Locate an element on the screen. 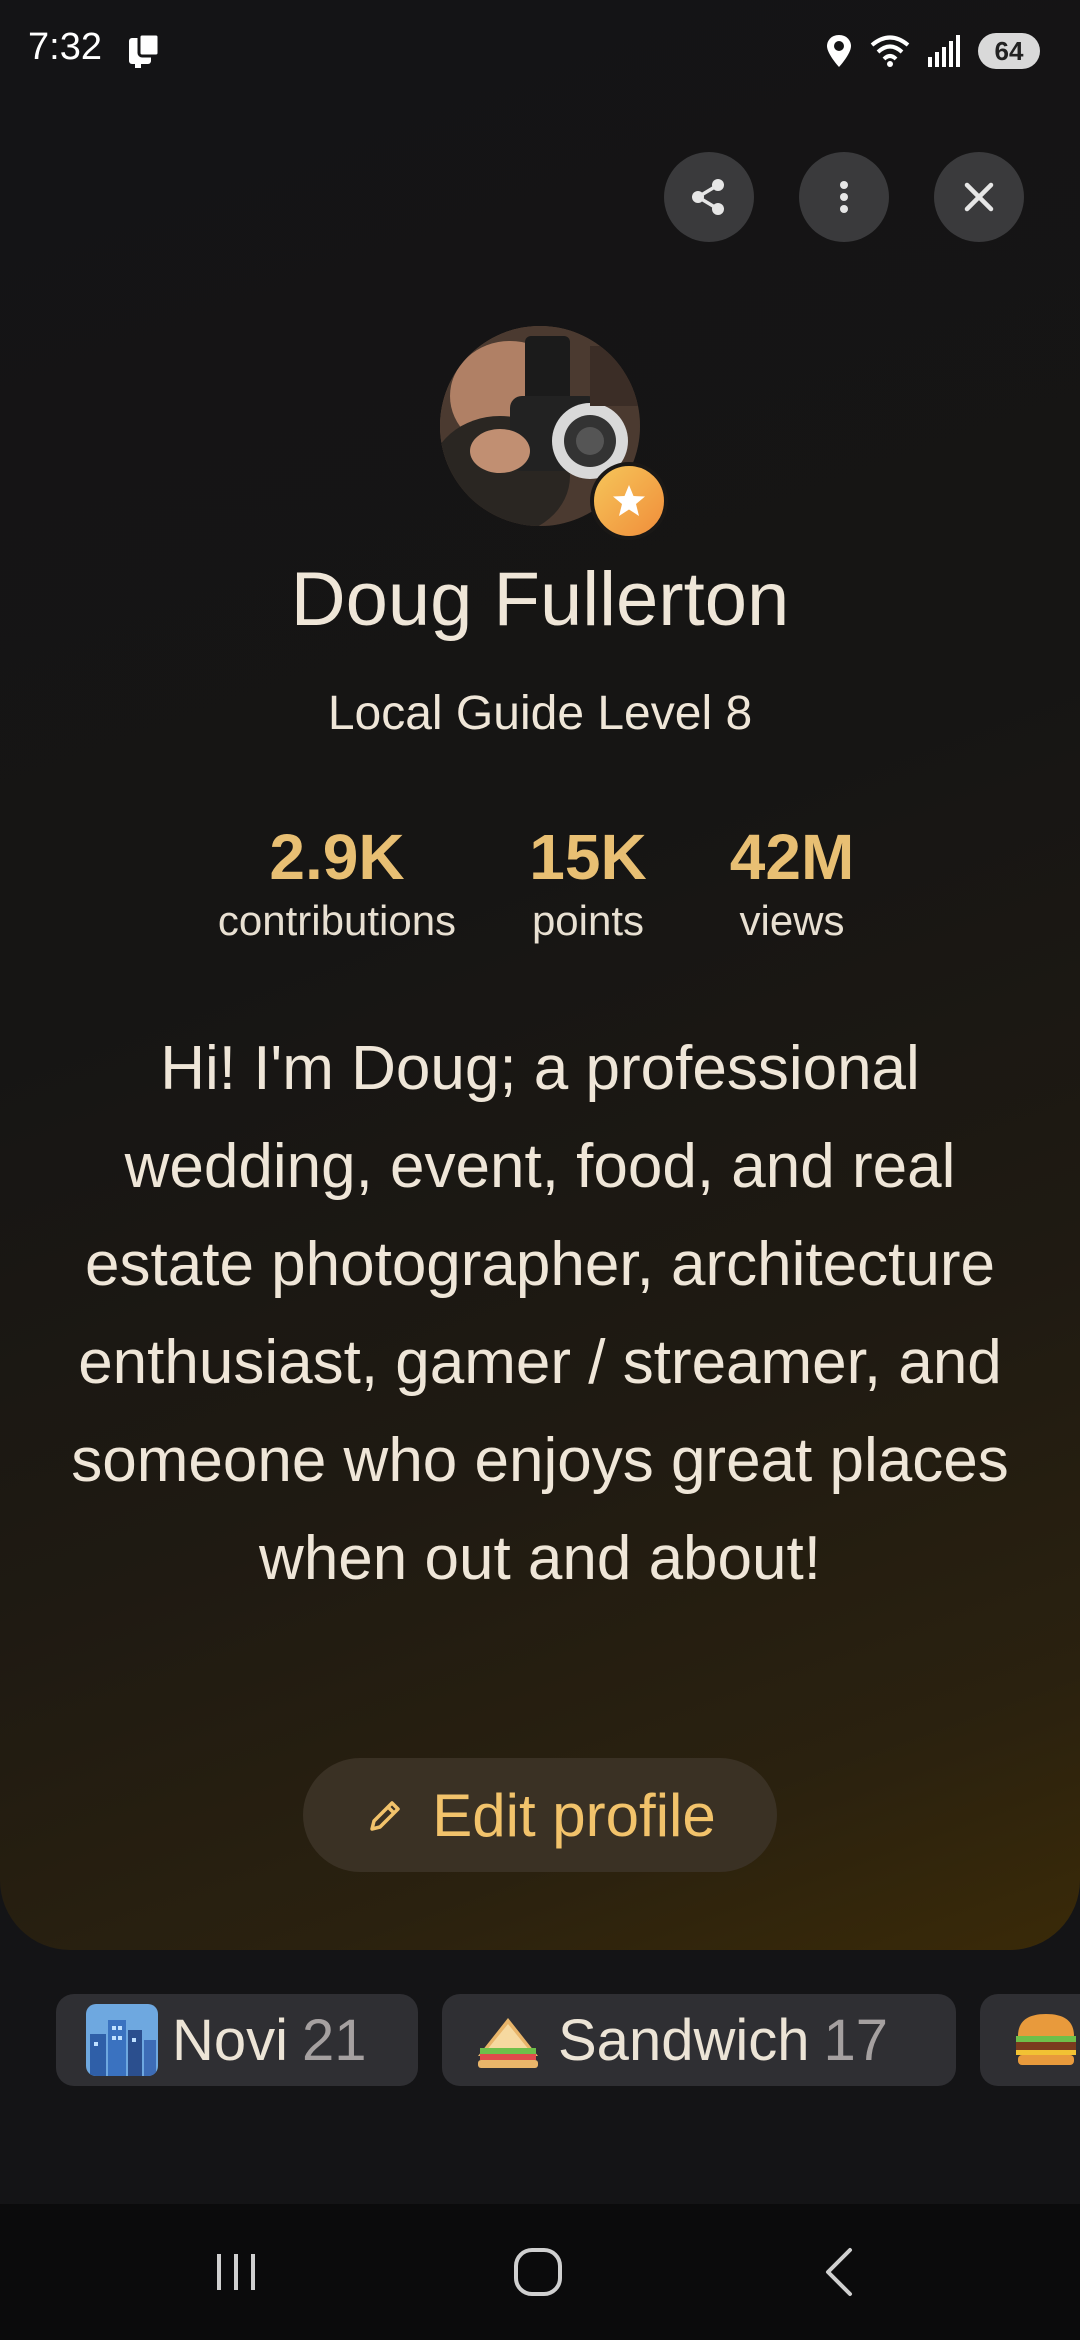  back-icon is located at coordinates (839, 2272).